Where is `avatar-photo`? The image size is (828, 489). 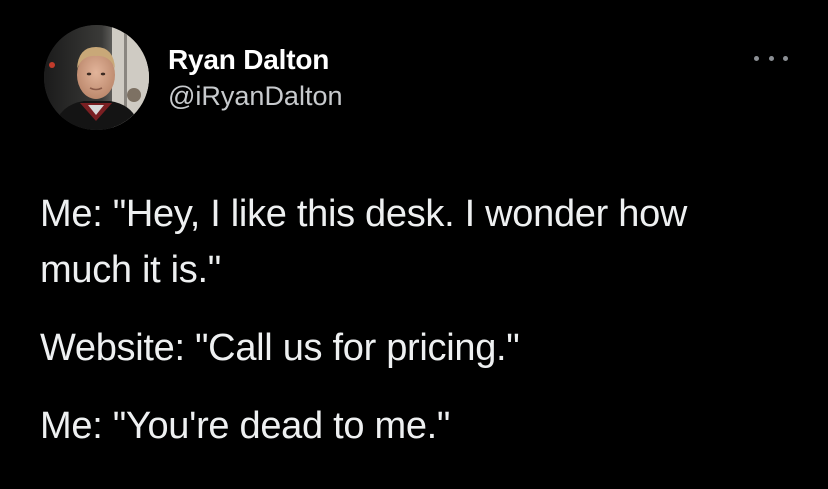
avatar-photo is located at coordinates (96, 77).